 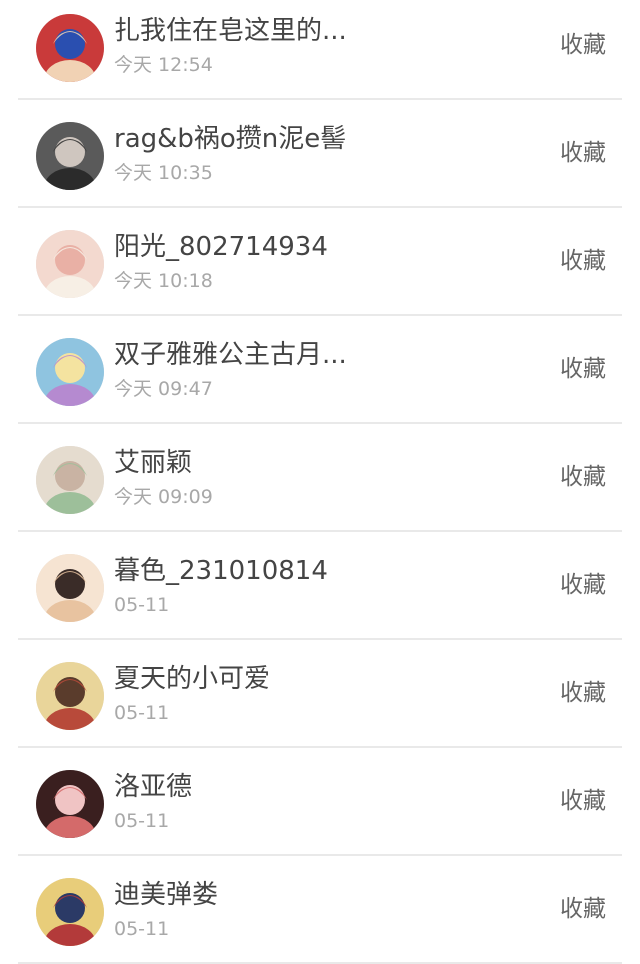 I want to click on cartoon-boy-avatar-icon, so click(x=70, y=48).